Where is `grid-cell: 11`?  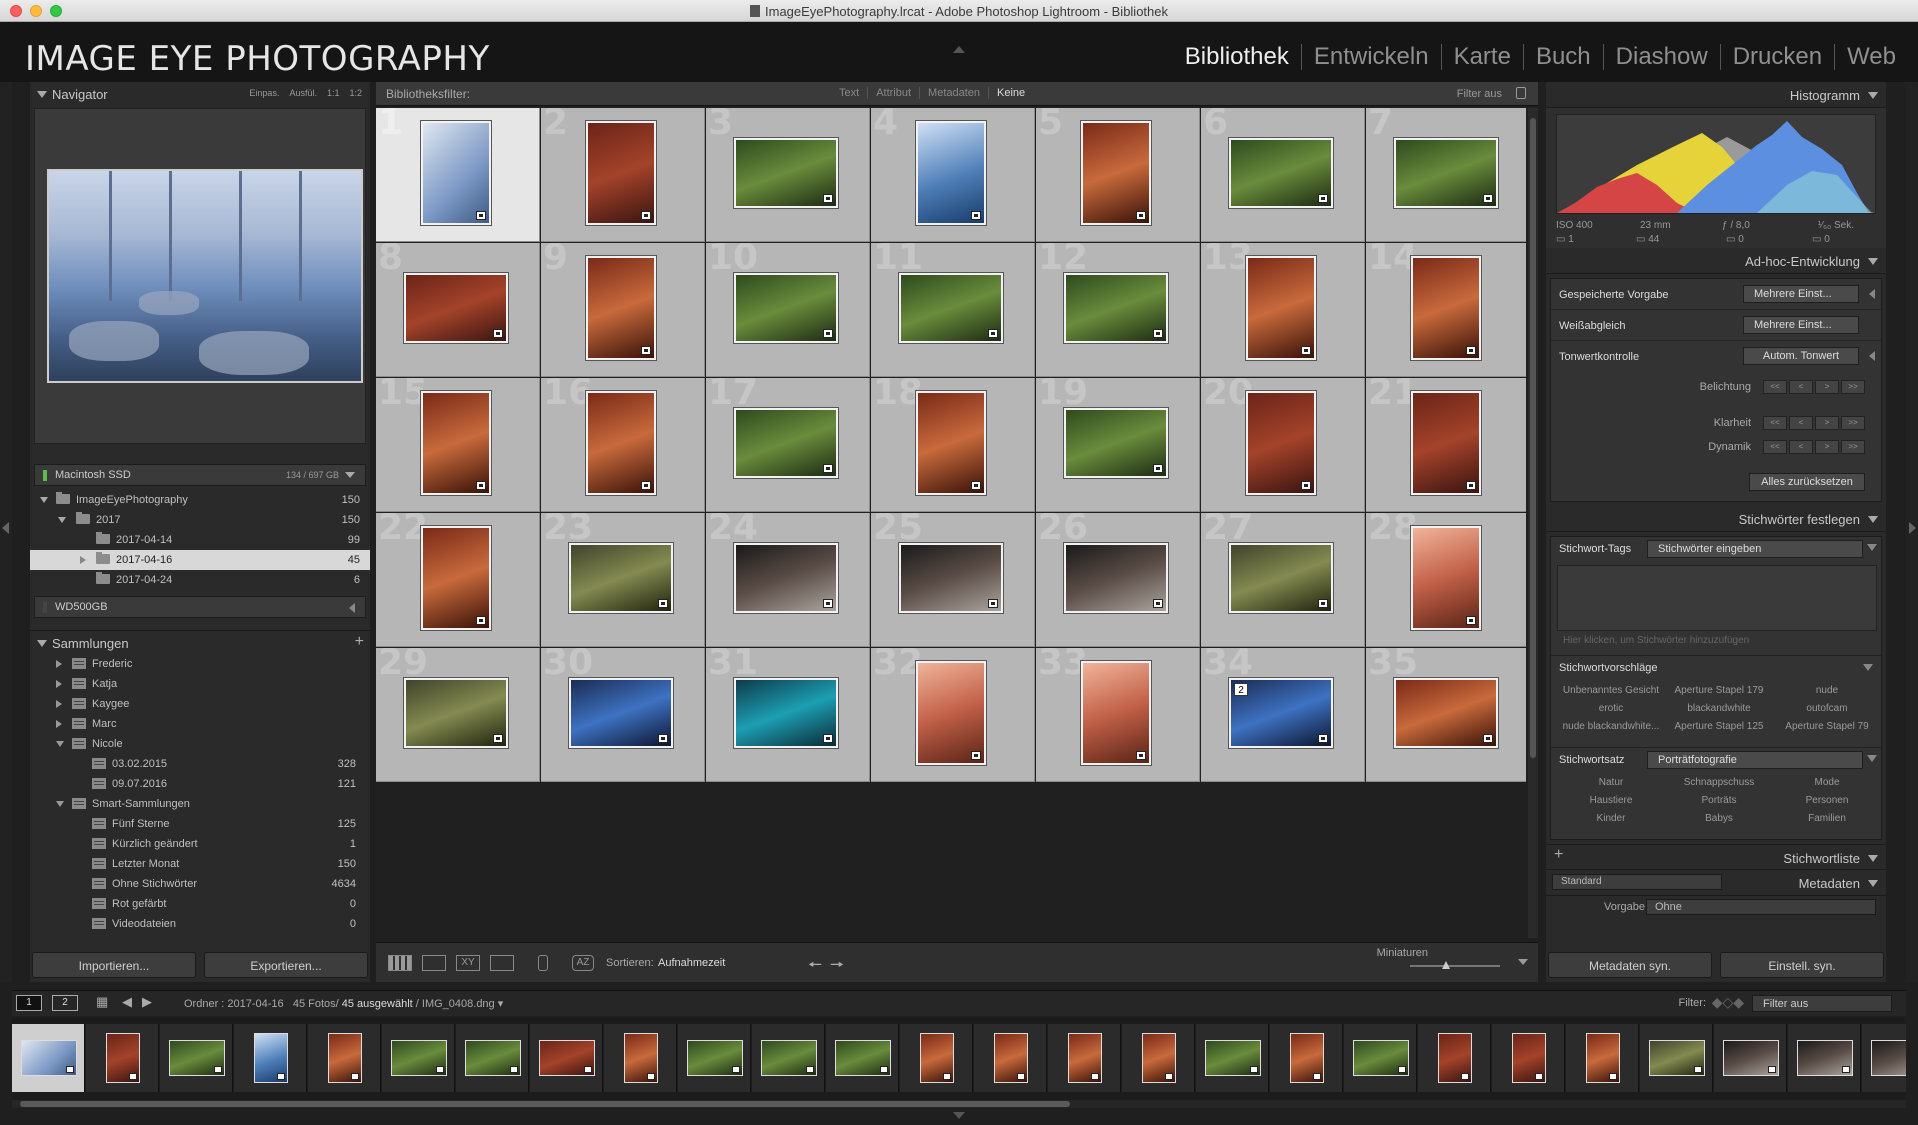
grid-cell: 11 is located at coordinates (953, 310).